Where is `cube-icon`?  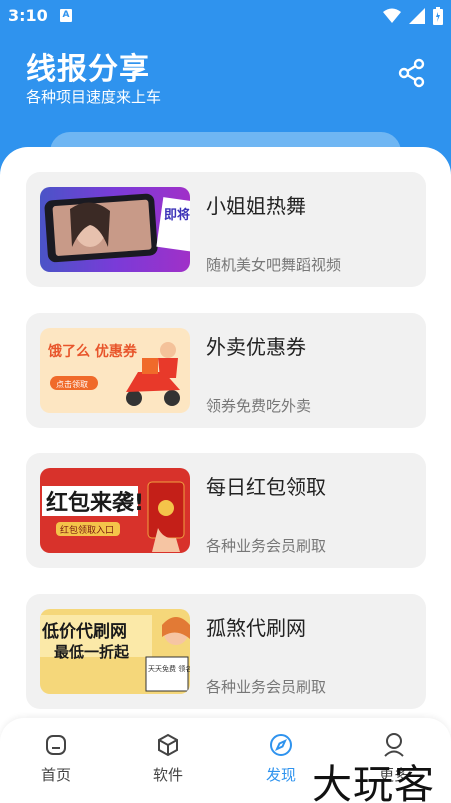
cube-icon is located at coordinates (168, 745).